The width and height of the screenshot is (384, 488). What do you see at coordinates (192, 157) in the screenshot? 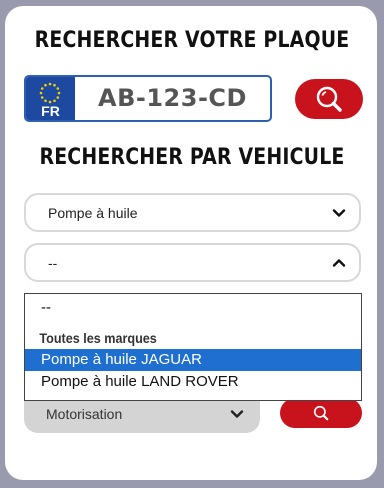
I see `vehicle-search-heading: RECHERCHER PAR VEHICULE` at bounding box center [192, 157].